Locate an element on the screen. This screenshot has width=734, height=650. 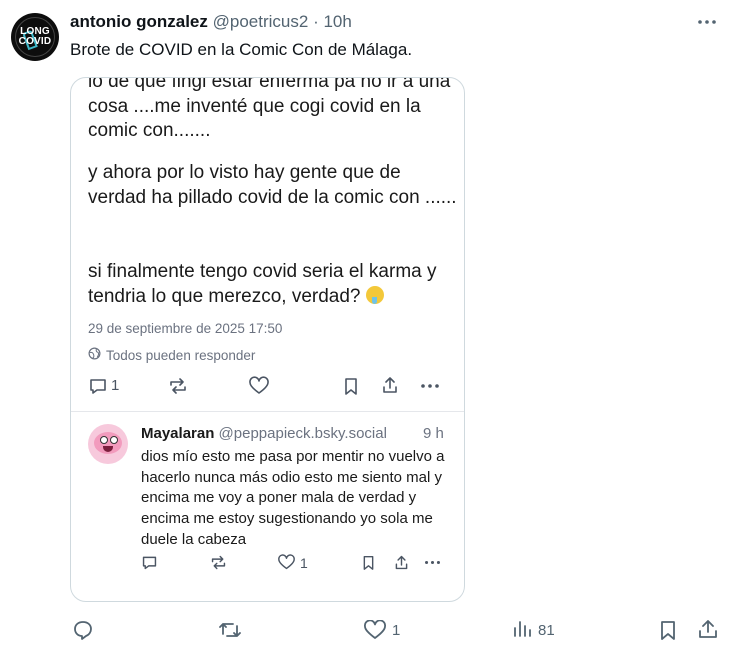
embed-bookmark-button is located at coordinates (351, 386).